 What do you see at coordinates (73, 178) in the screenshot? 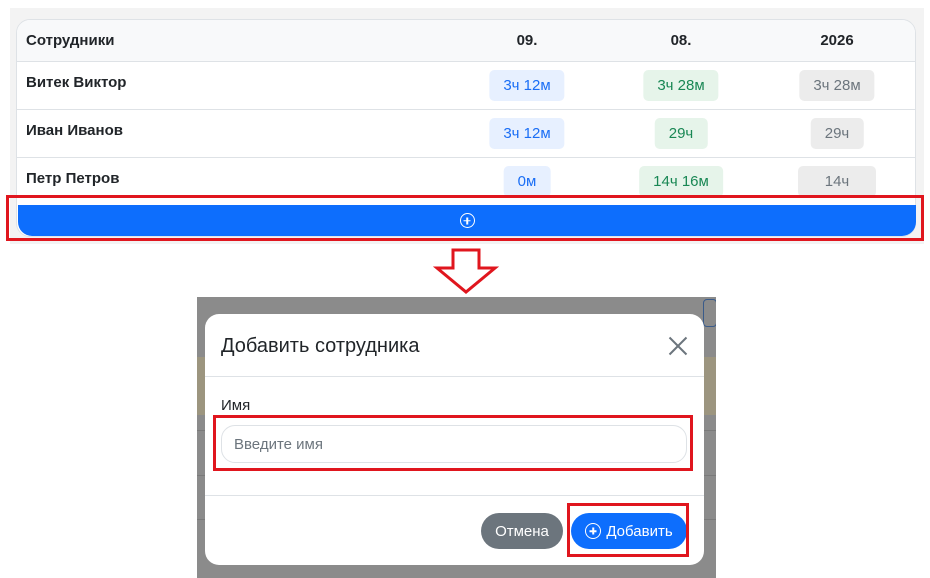
I see `employee-name: Петр Петров` at bounding box center [73, 178].